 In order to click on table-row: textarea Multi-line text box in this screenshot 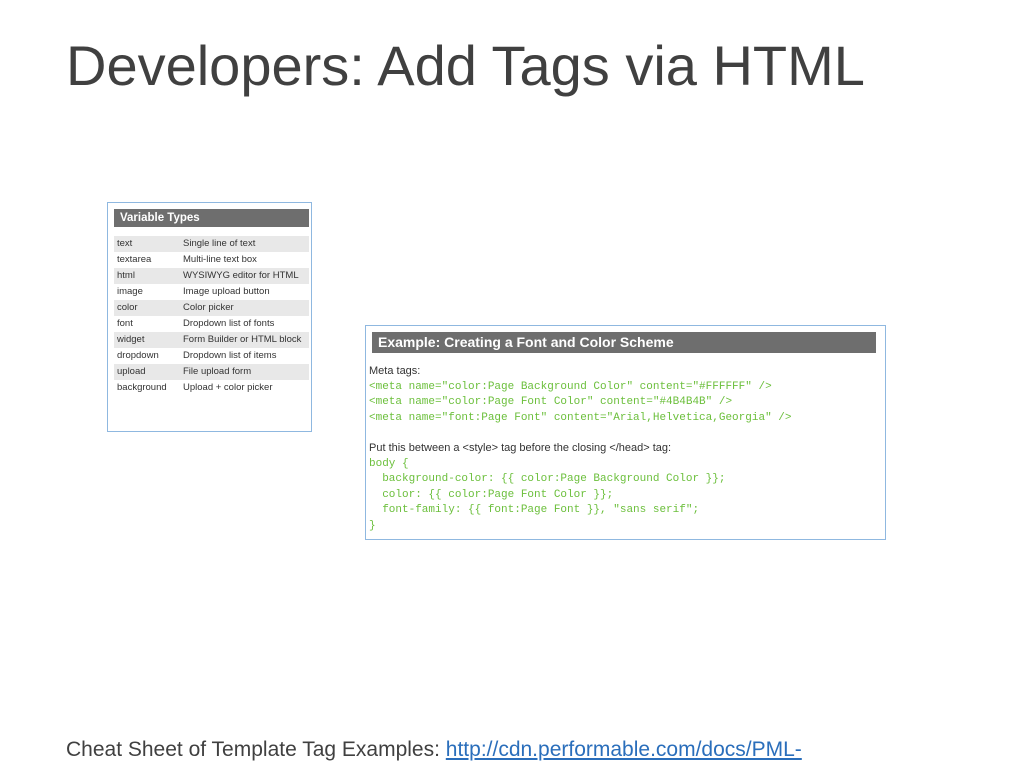, I will do `click(211, 260)`.